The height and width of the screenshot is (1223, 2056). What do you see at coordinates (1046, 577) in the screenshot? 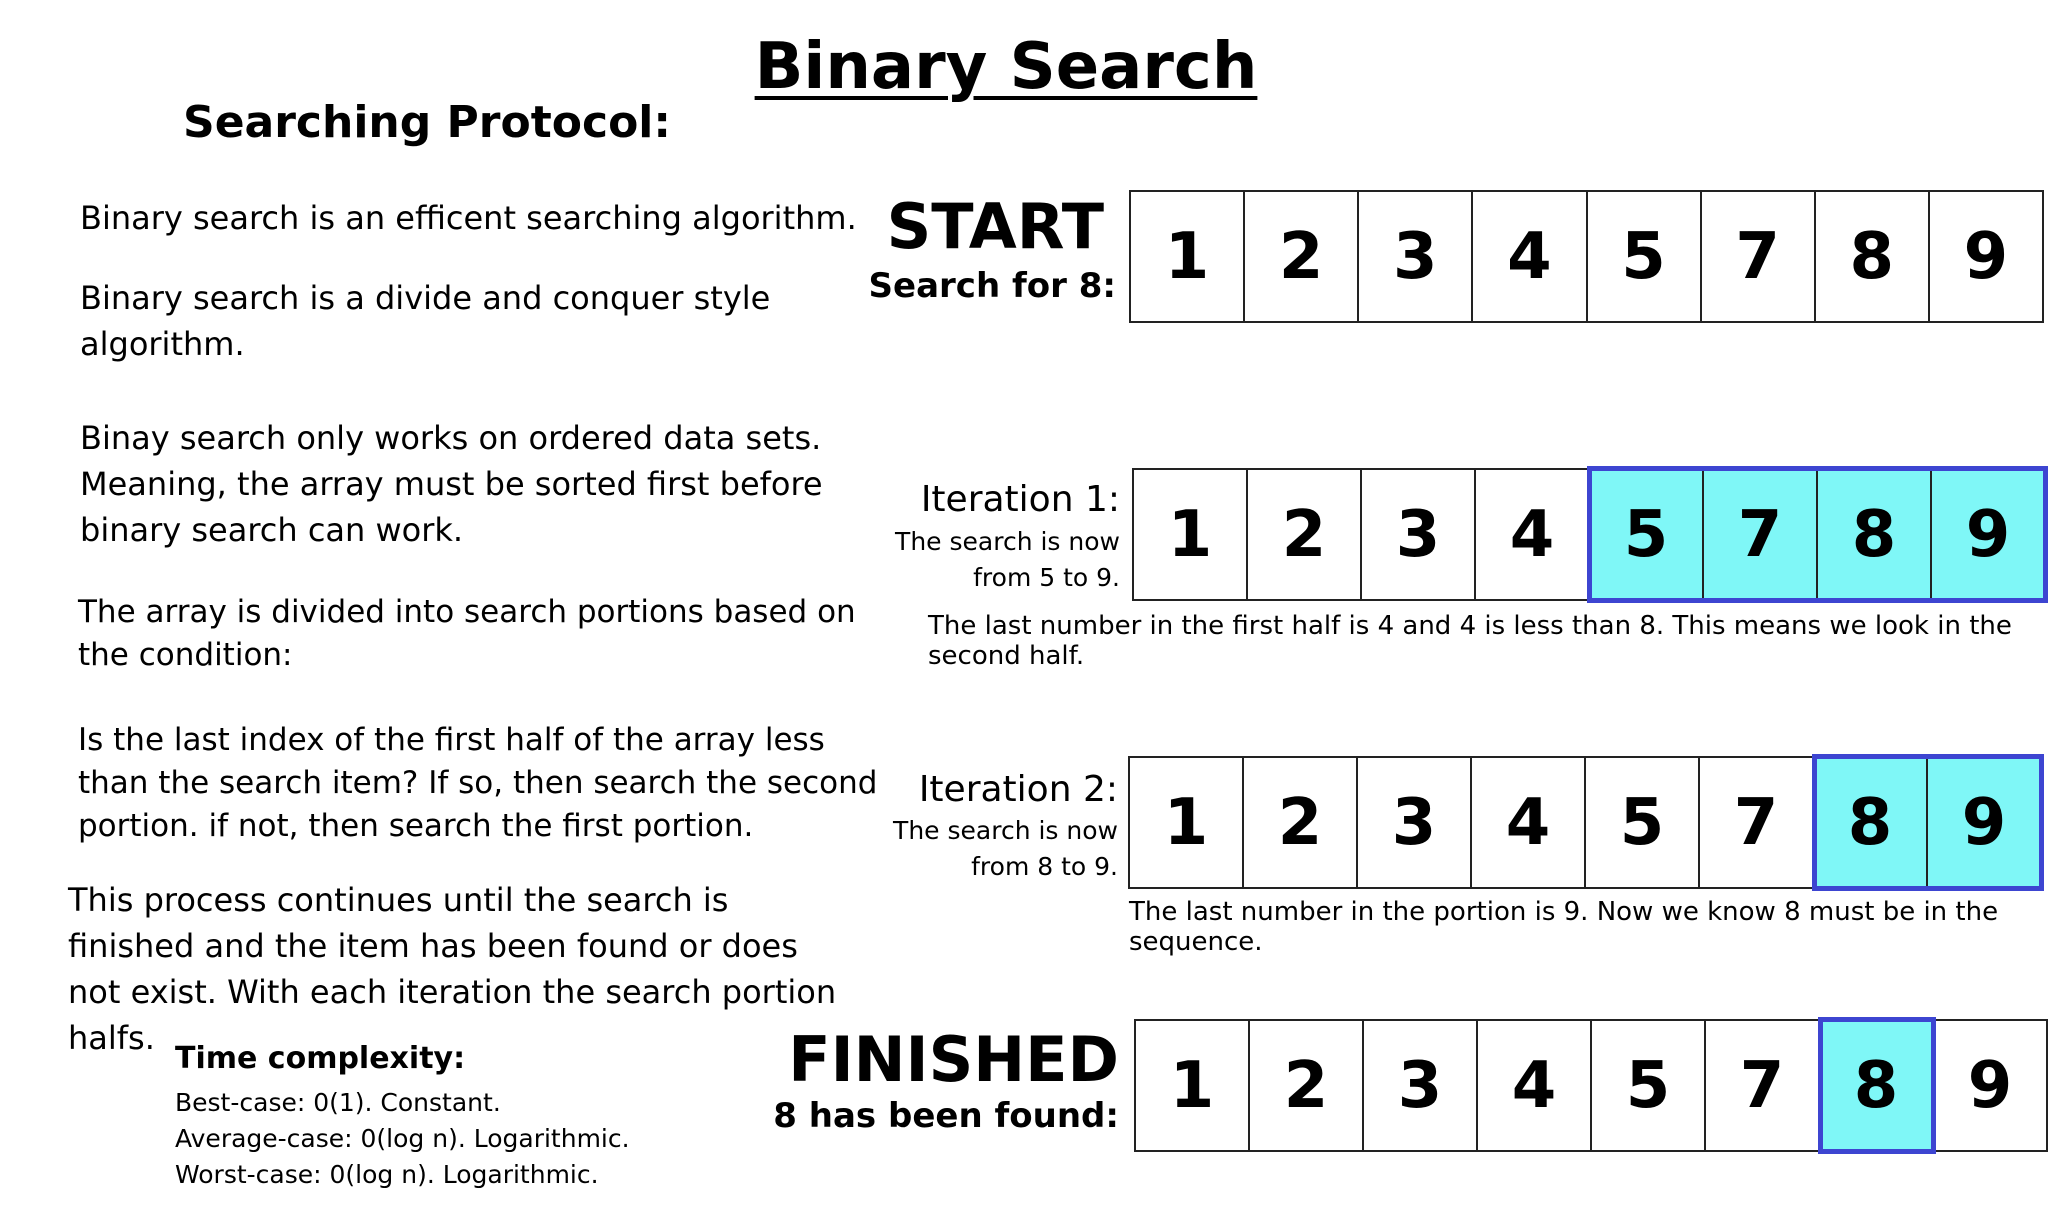
I see `iteration-1-sublabel-2: from 5 to 9.` at bounding box center [1046, 577].